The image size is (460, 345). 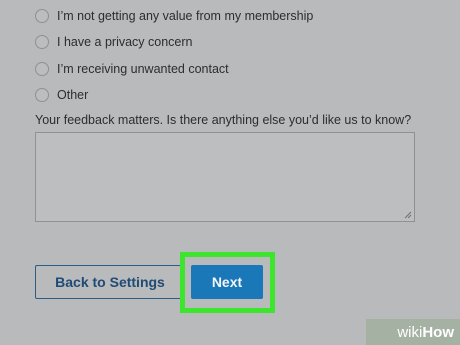 I want to click on resize-grip-icon, so click(x=408, y=215).